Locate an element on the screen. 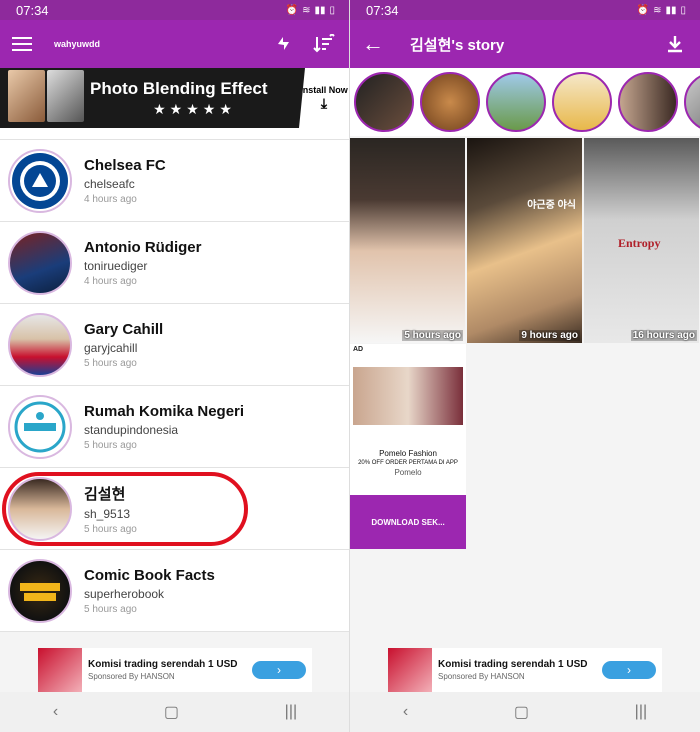 The image size is (700, 732). story-time: 16 hours ago is located at coordinates (663, 335).